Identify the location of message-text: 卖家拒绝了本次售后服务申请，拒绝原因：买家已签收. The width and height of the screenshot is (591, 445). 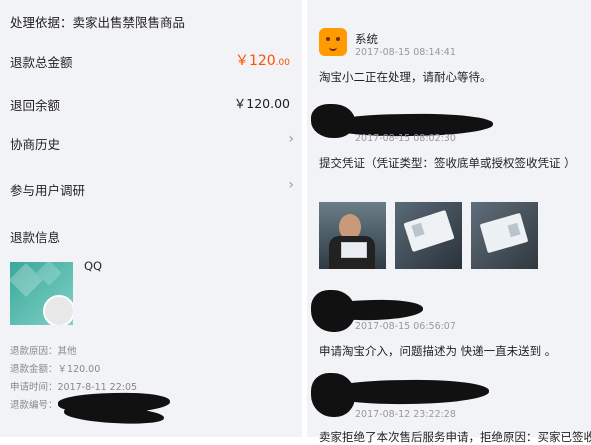
(455, 437).